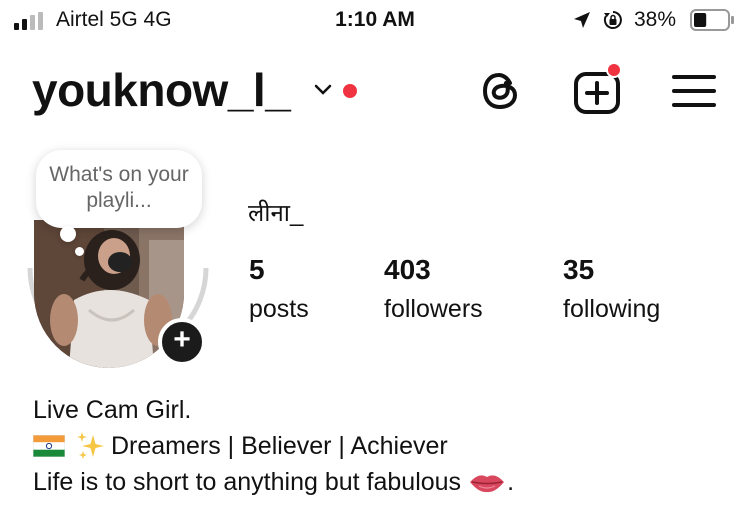 This screenshot has height=507, width=750. I want to click on plus-icon: +, so click(182, 339).